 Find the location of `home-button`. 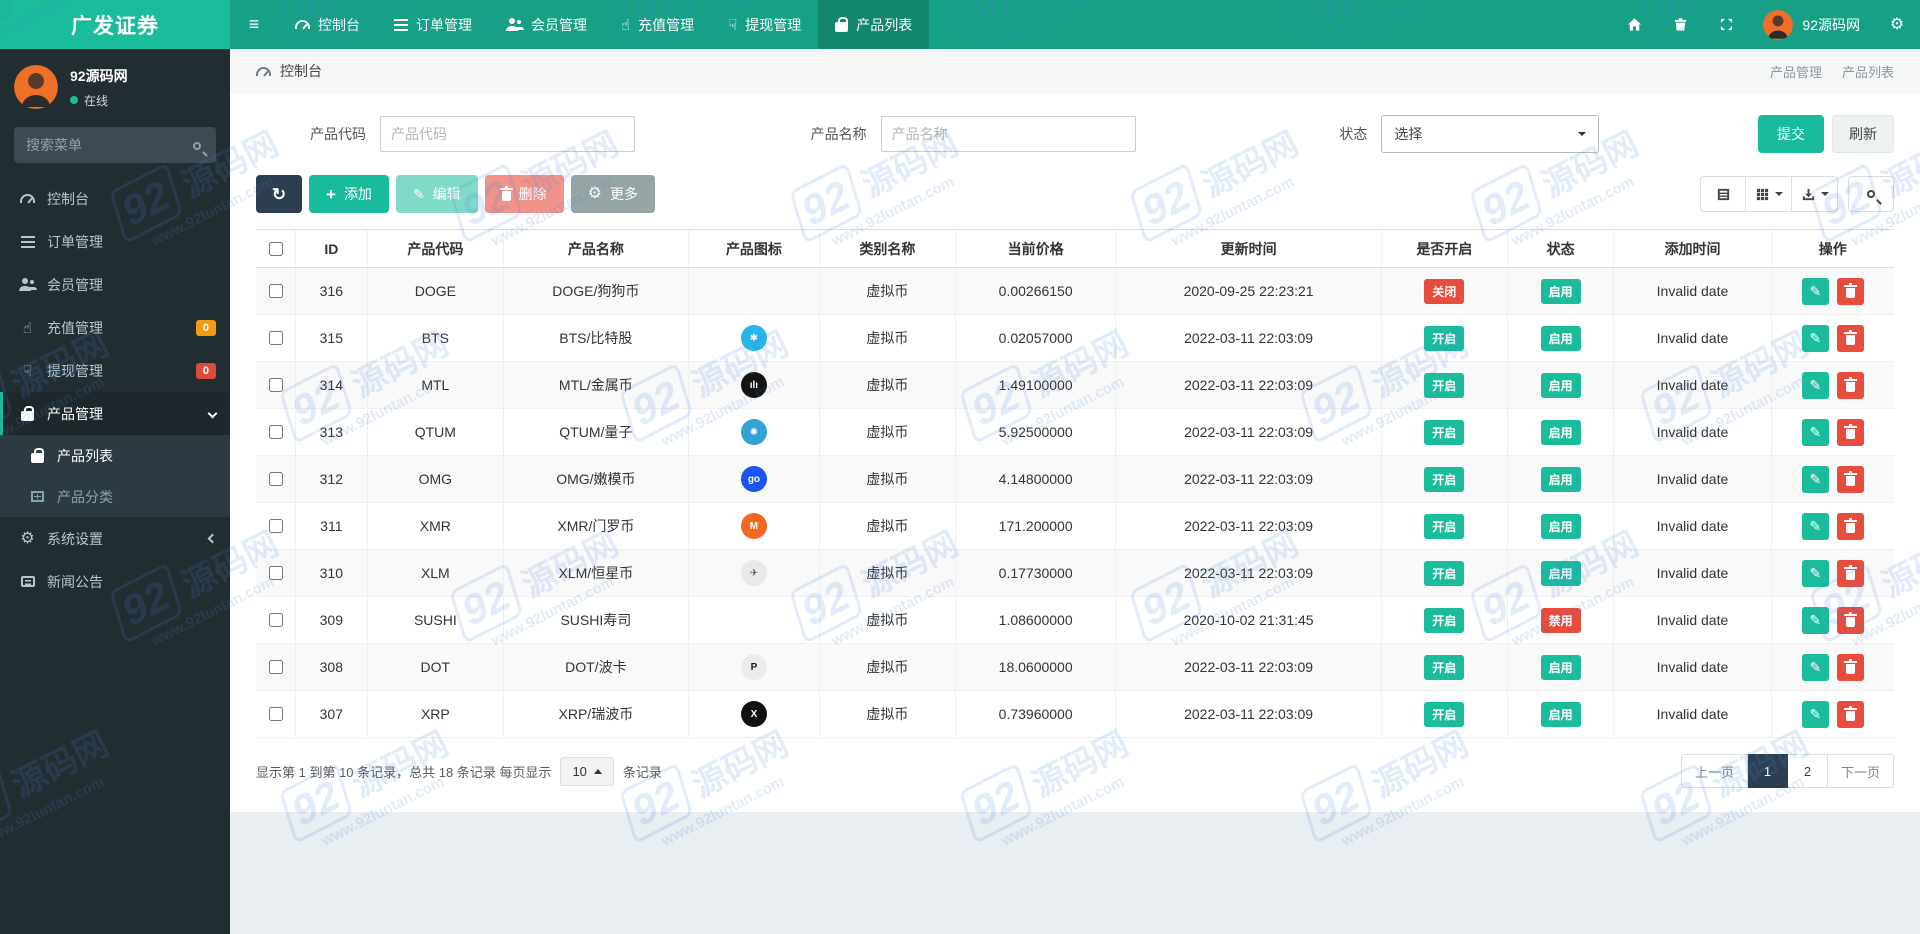

home-button is located at coordinates (1634, 24).